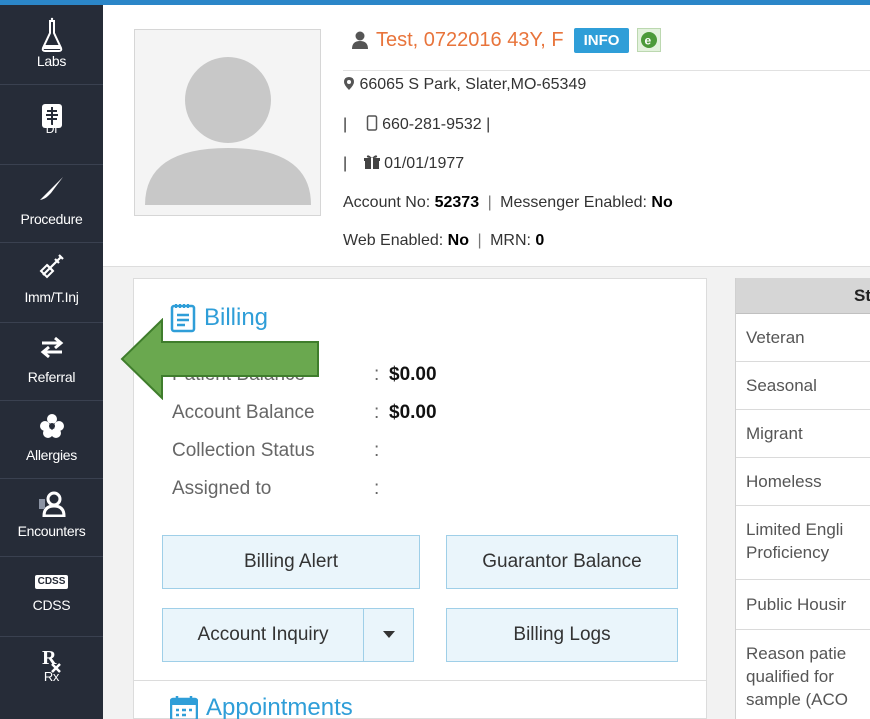 This screenshot has width=870, height=719. I want to click on mrn-value: 0, so click(540, 240).